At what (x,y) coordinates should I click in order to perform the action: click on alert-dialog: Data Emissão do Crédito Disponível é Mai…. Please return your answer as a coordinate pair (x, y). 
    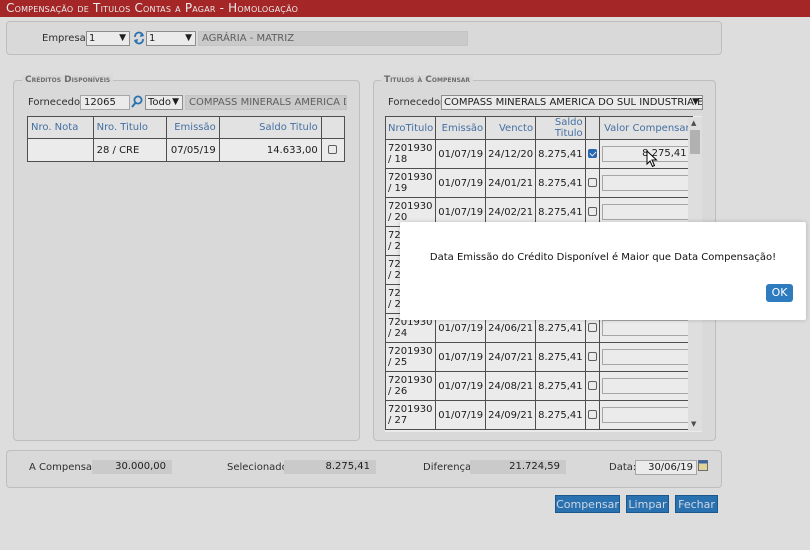
    Looking at the image, I should click on (603, 271).